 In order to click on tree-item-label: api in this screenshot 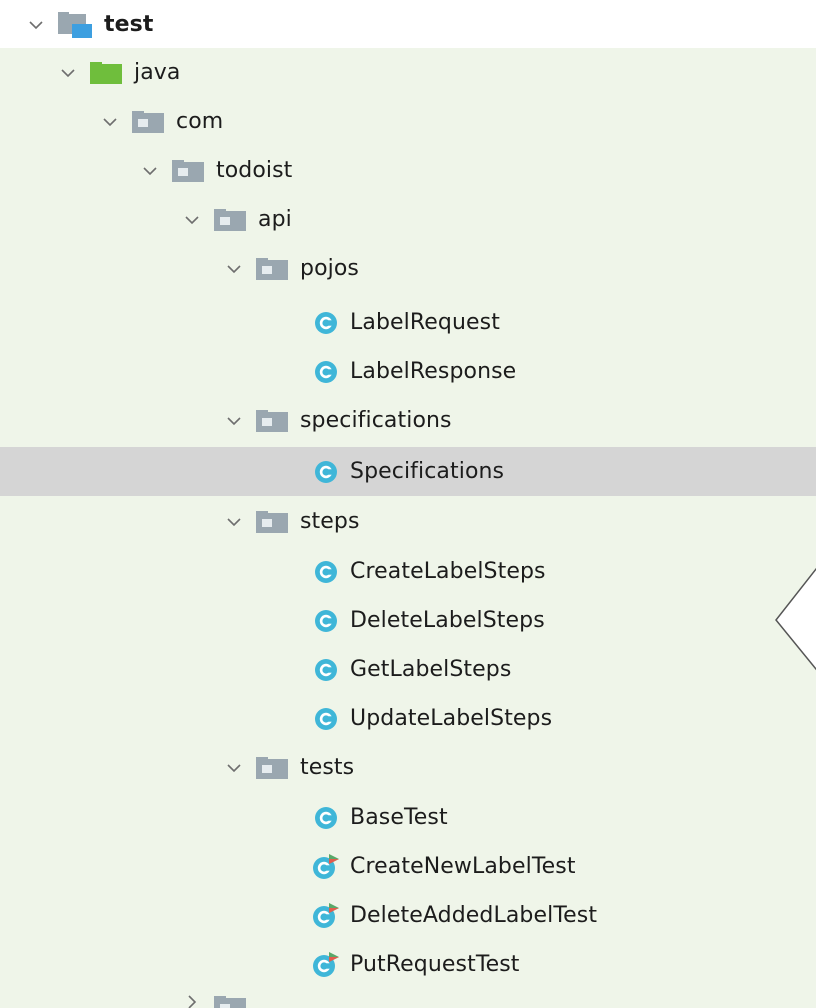, I will do `click(275, 219)`.